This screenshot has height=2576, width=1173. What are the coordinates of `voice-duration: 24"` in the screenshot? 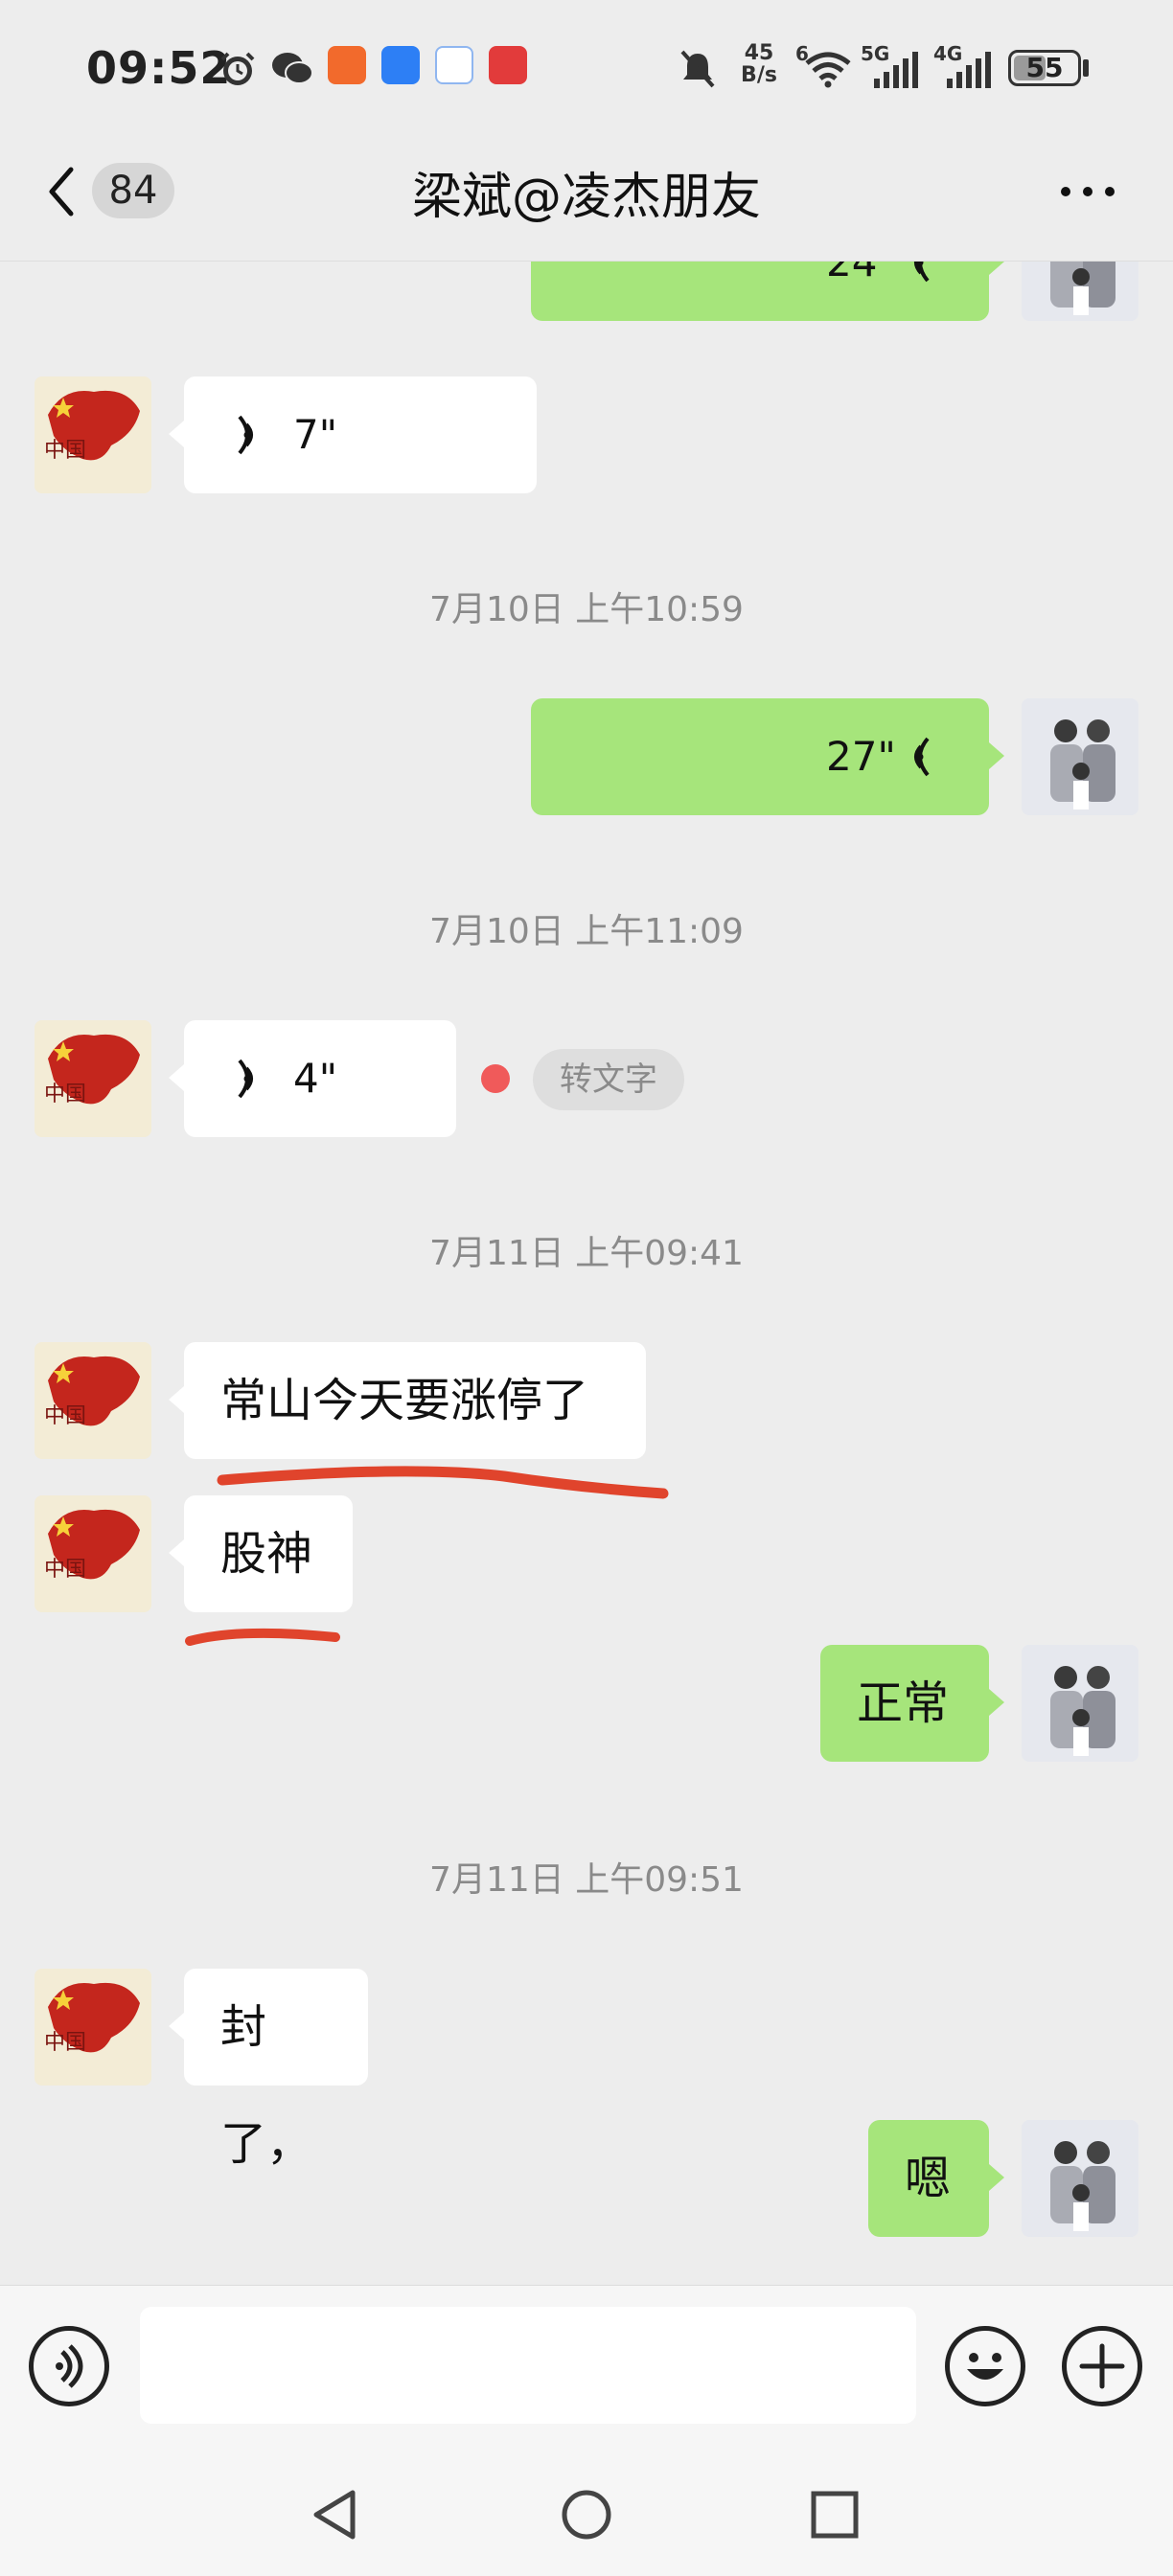 It's located at (861, 273).